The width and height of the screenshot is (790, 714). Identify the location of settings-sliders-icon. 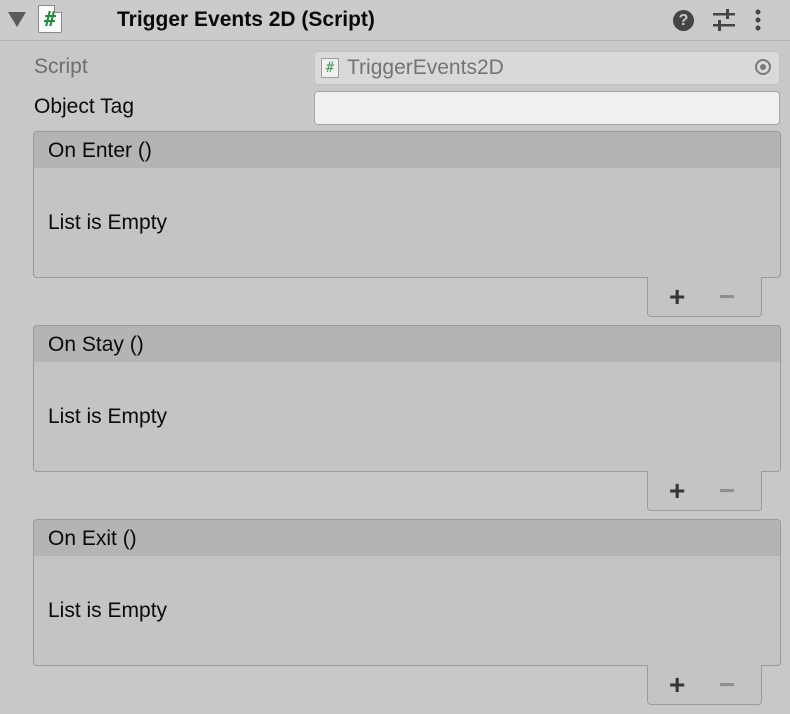
(724, 20).